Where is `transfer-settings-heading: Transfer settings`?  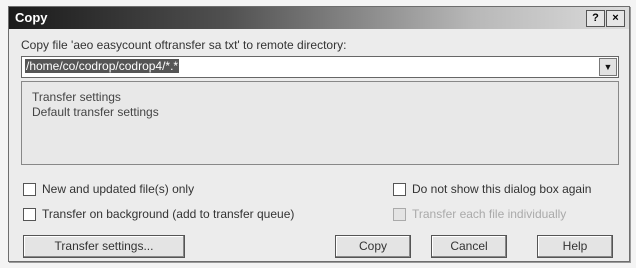
transfer-settings-heading: Transfer settings is located at coordinates (76, 97).